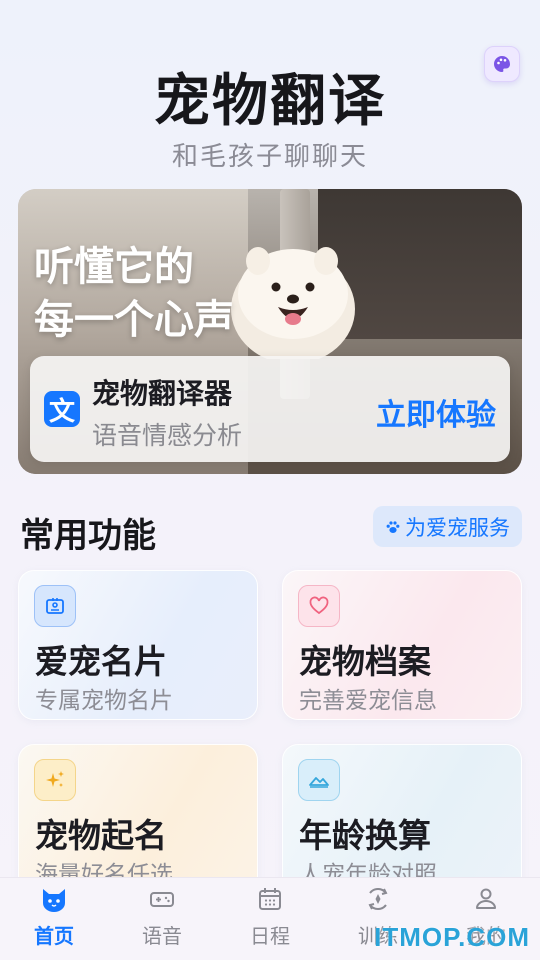  Describe the element at coordinates (101, 835) in the screenshot. I see `feature-name: 宠物起名` at that location.